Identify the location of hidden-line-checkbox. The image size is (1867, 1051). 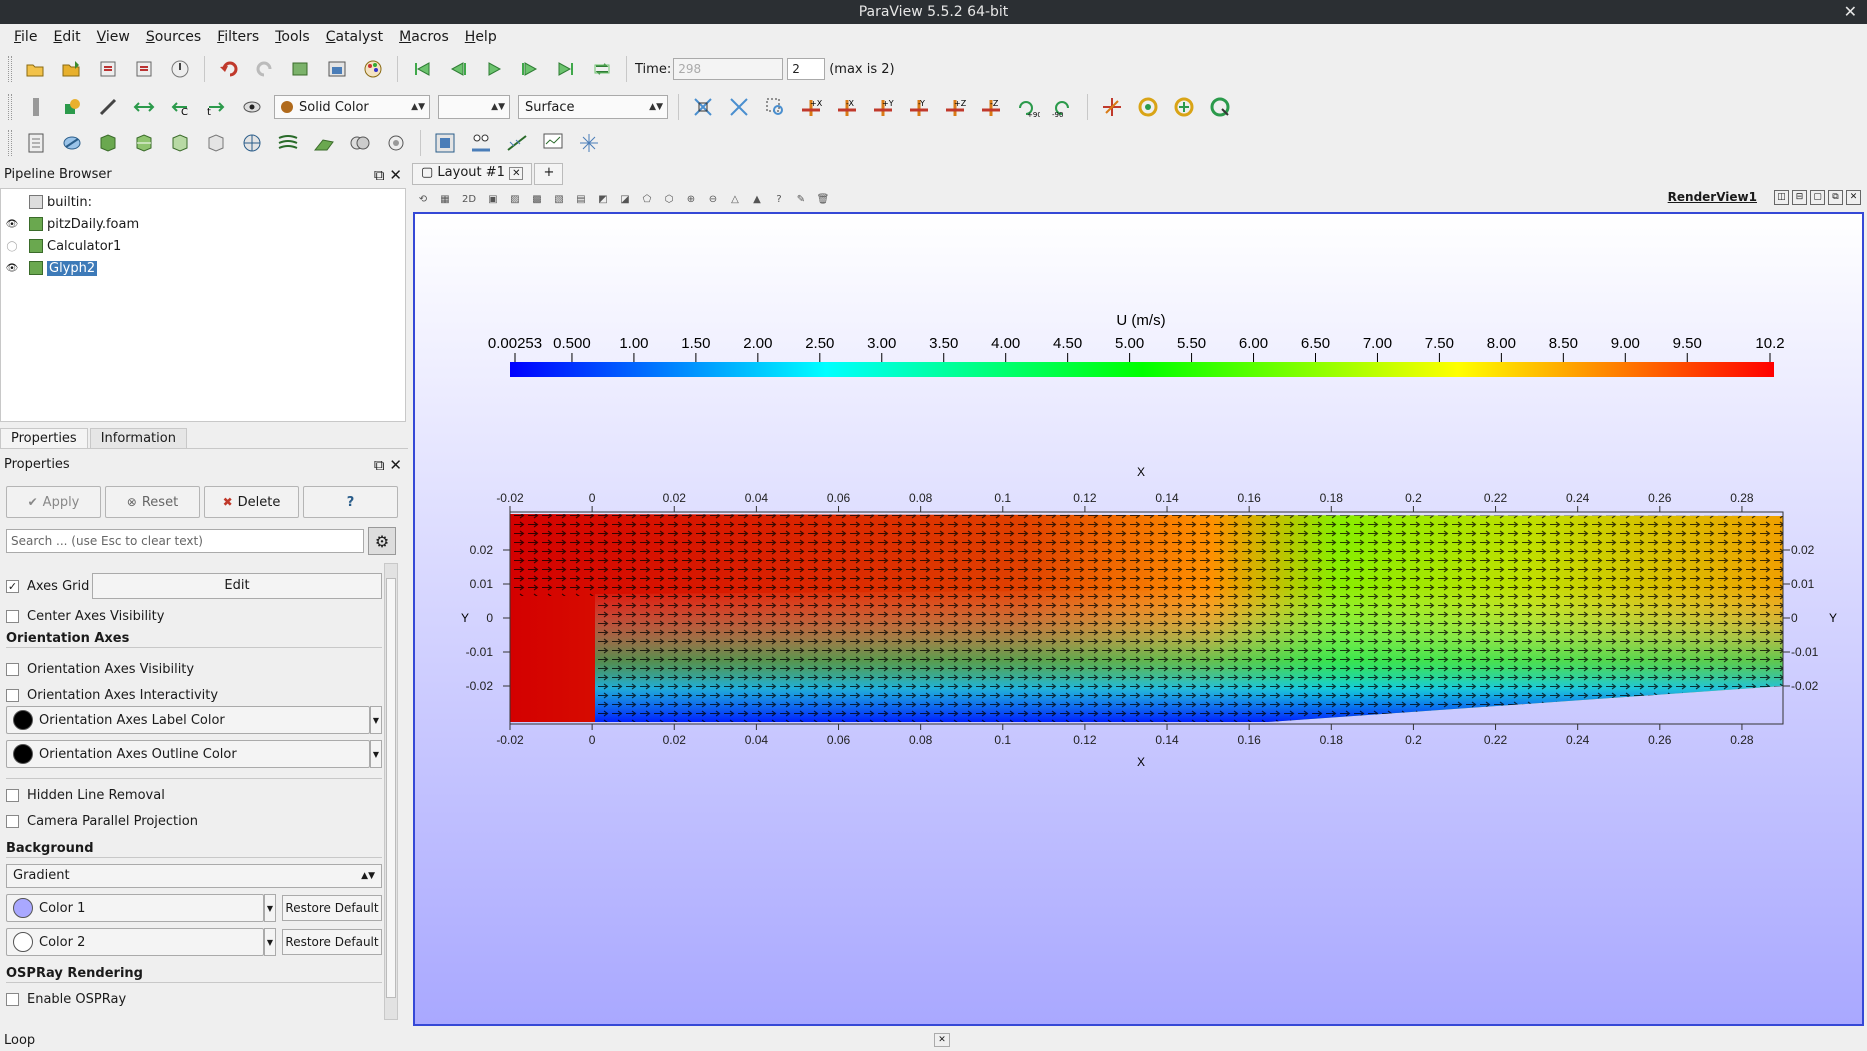
(12, 795).